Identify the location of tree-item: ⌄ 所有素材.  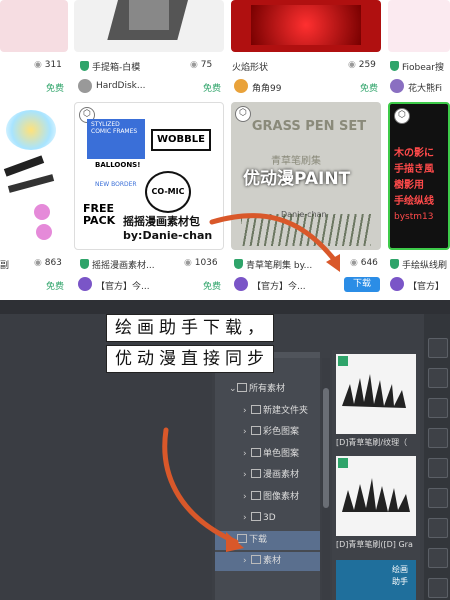
(267, 389).